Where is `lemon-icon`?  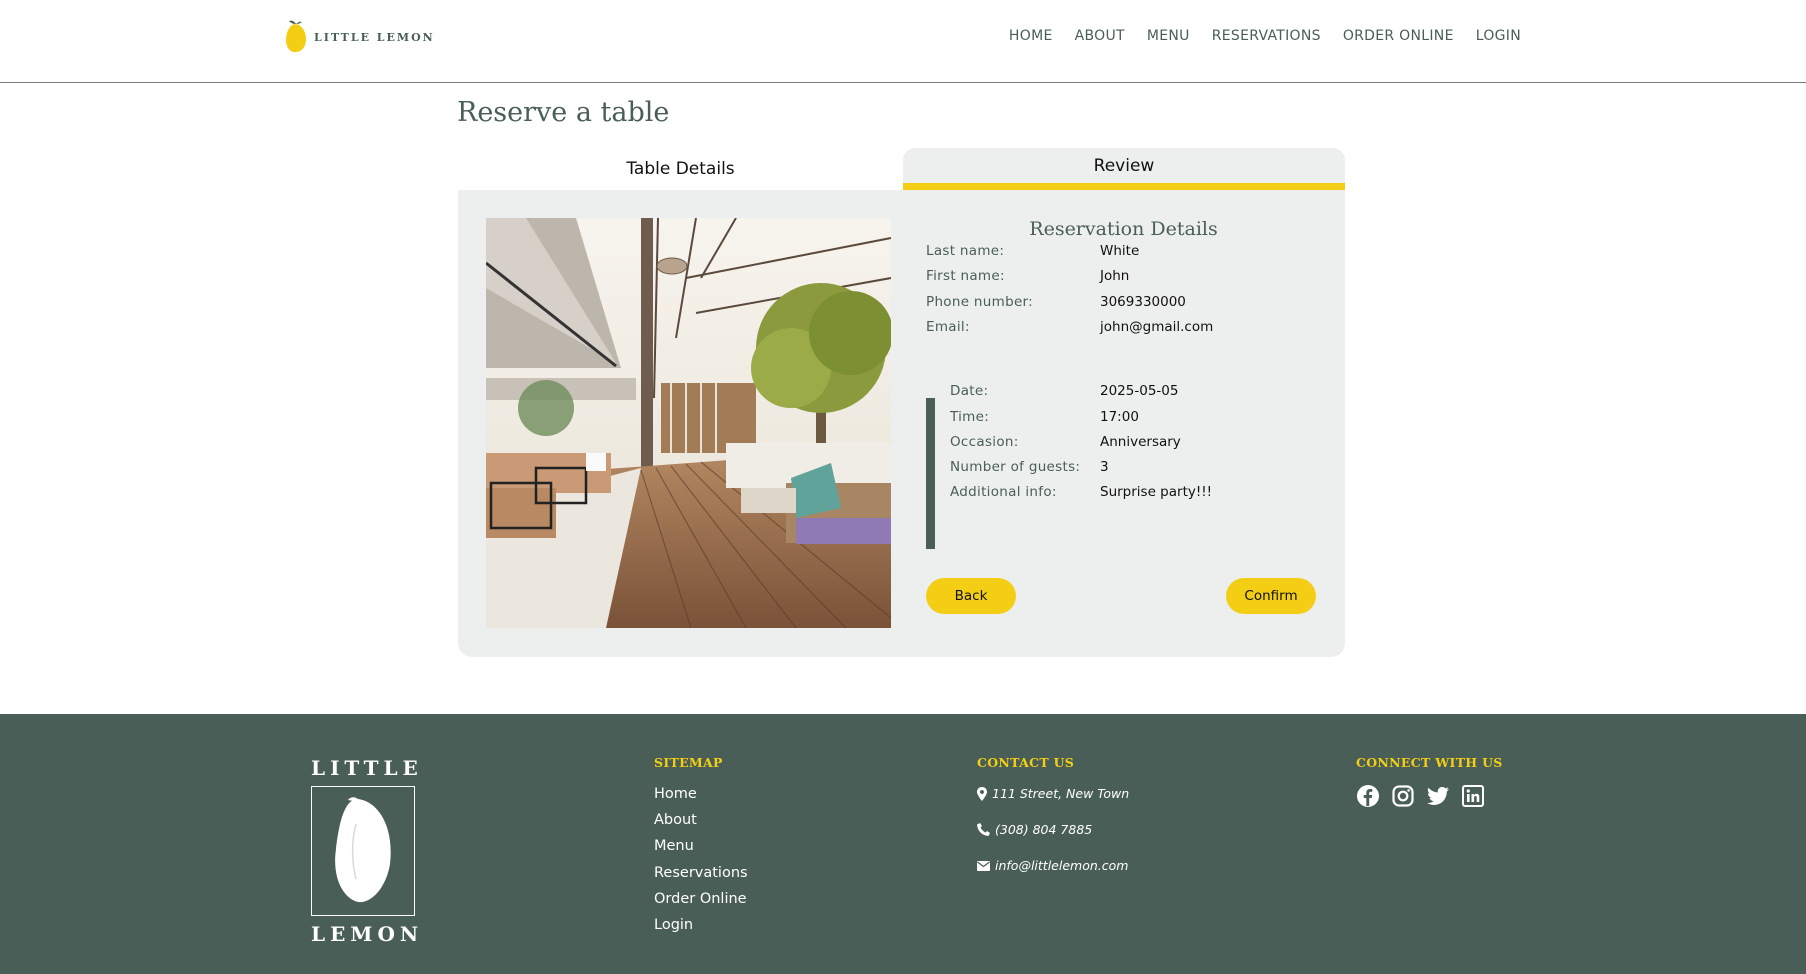
lemon-icon is located at coordinates (296, 36).